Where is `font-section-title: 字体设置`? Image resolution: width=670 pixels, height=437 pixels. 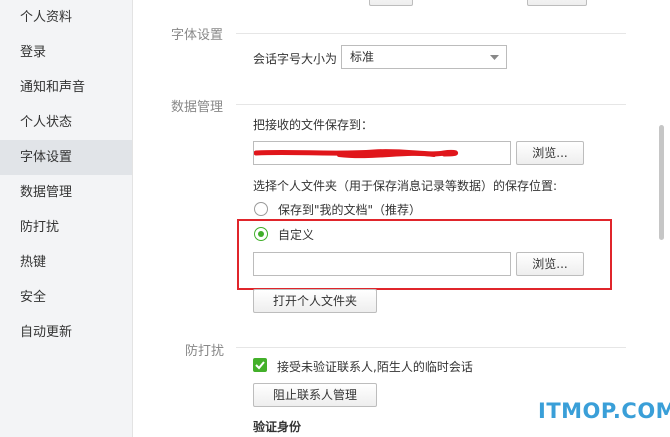
font-section-title: 字体设置 is located at coordinates (197, 35).